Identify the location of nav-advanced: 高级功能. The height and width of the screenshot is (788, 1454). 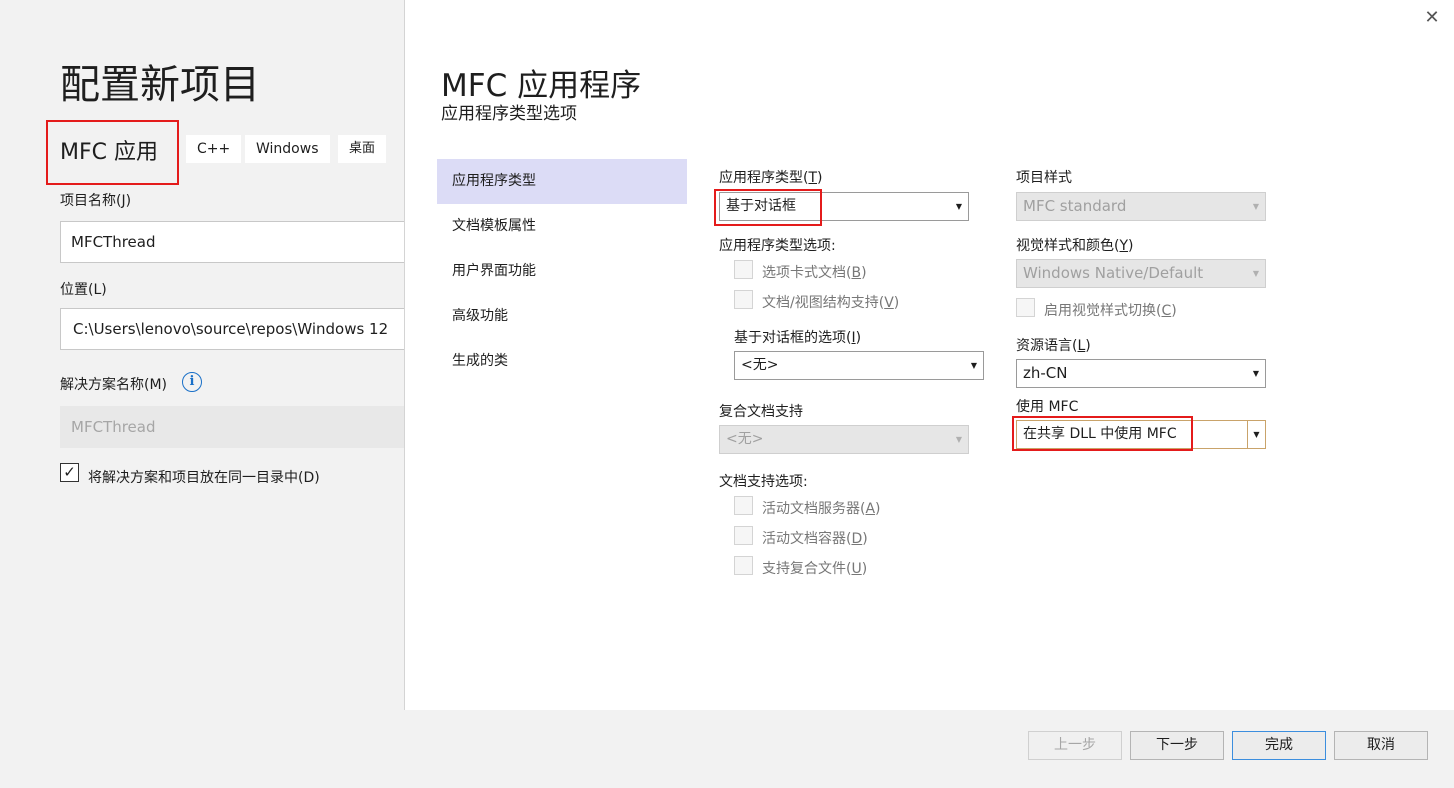
(562, 316).